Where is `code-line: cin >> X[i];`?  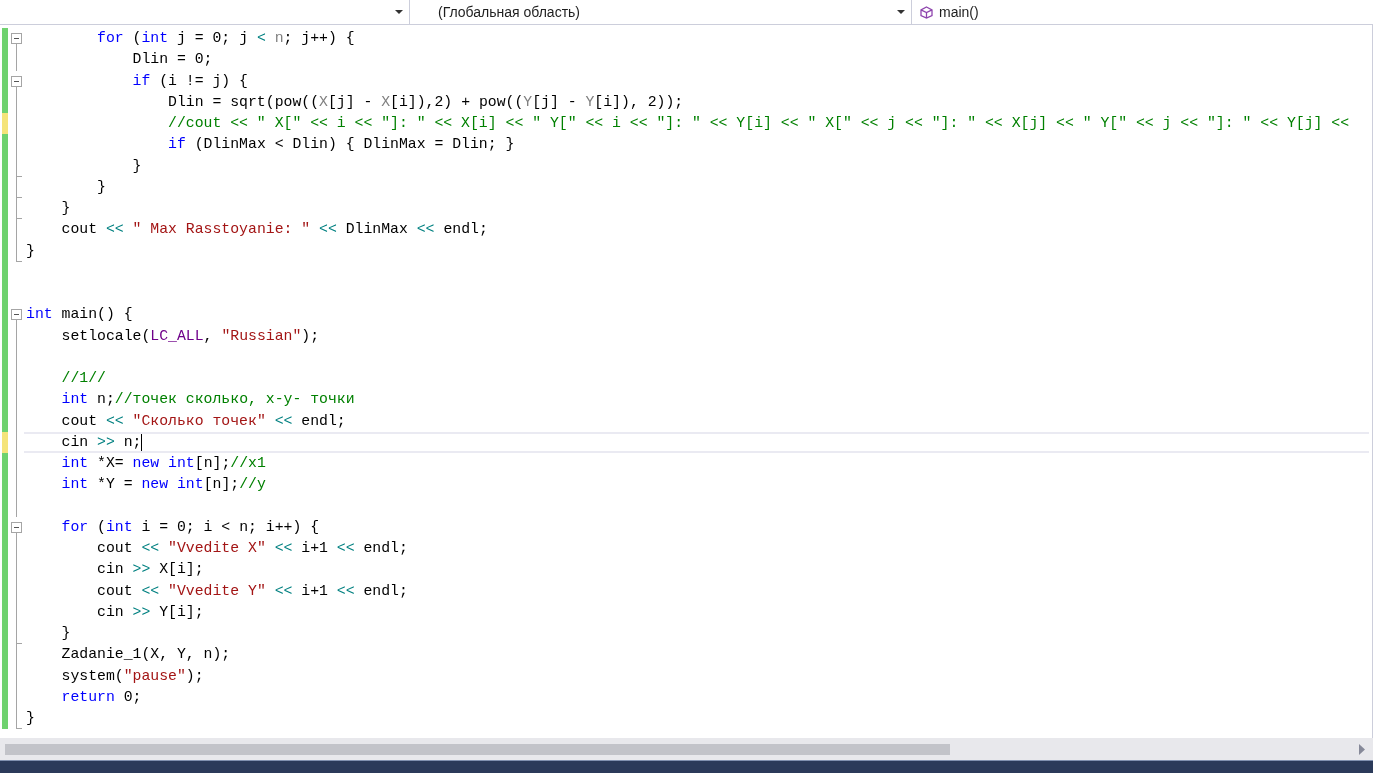 code-line: cin >> X[i]; is located at coordinates (150, 570).